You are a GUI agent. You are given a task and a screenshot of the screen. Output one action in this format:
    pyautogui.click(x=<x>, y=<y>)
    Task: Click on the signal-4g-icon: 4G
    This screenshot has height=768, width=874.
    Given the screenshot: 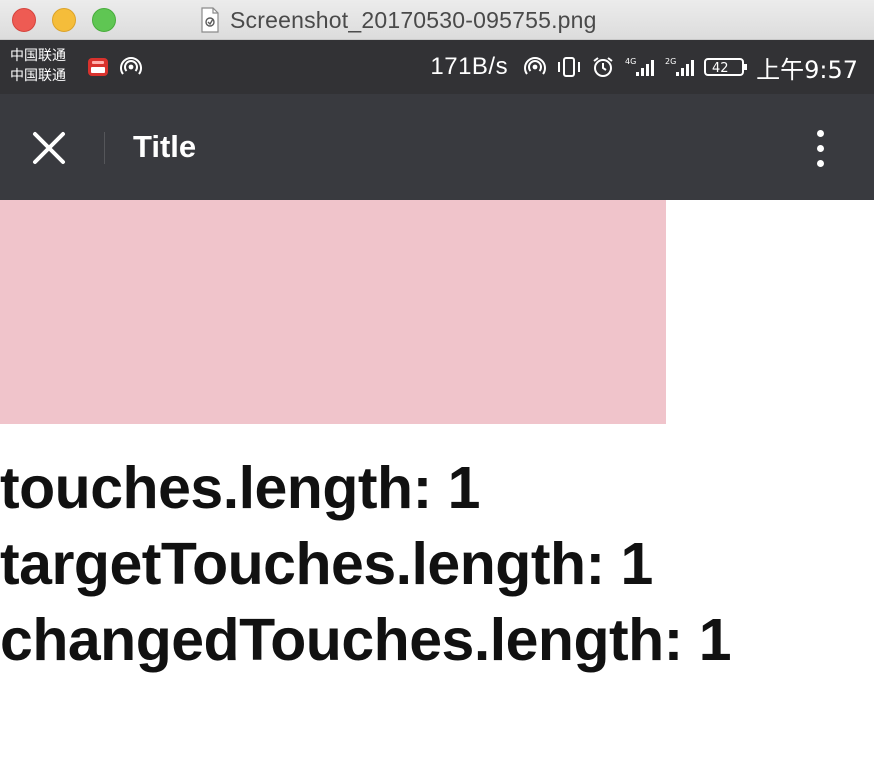 What is the action you would take?
    pyautogui.click(x=640, y=66)
    